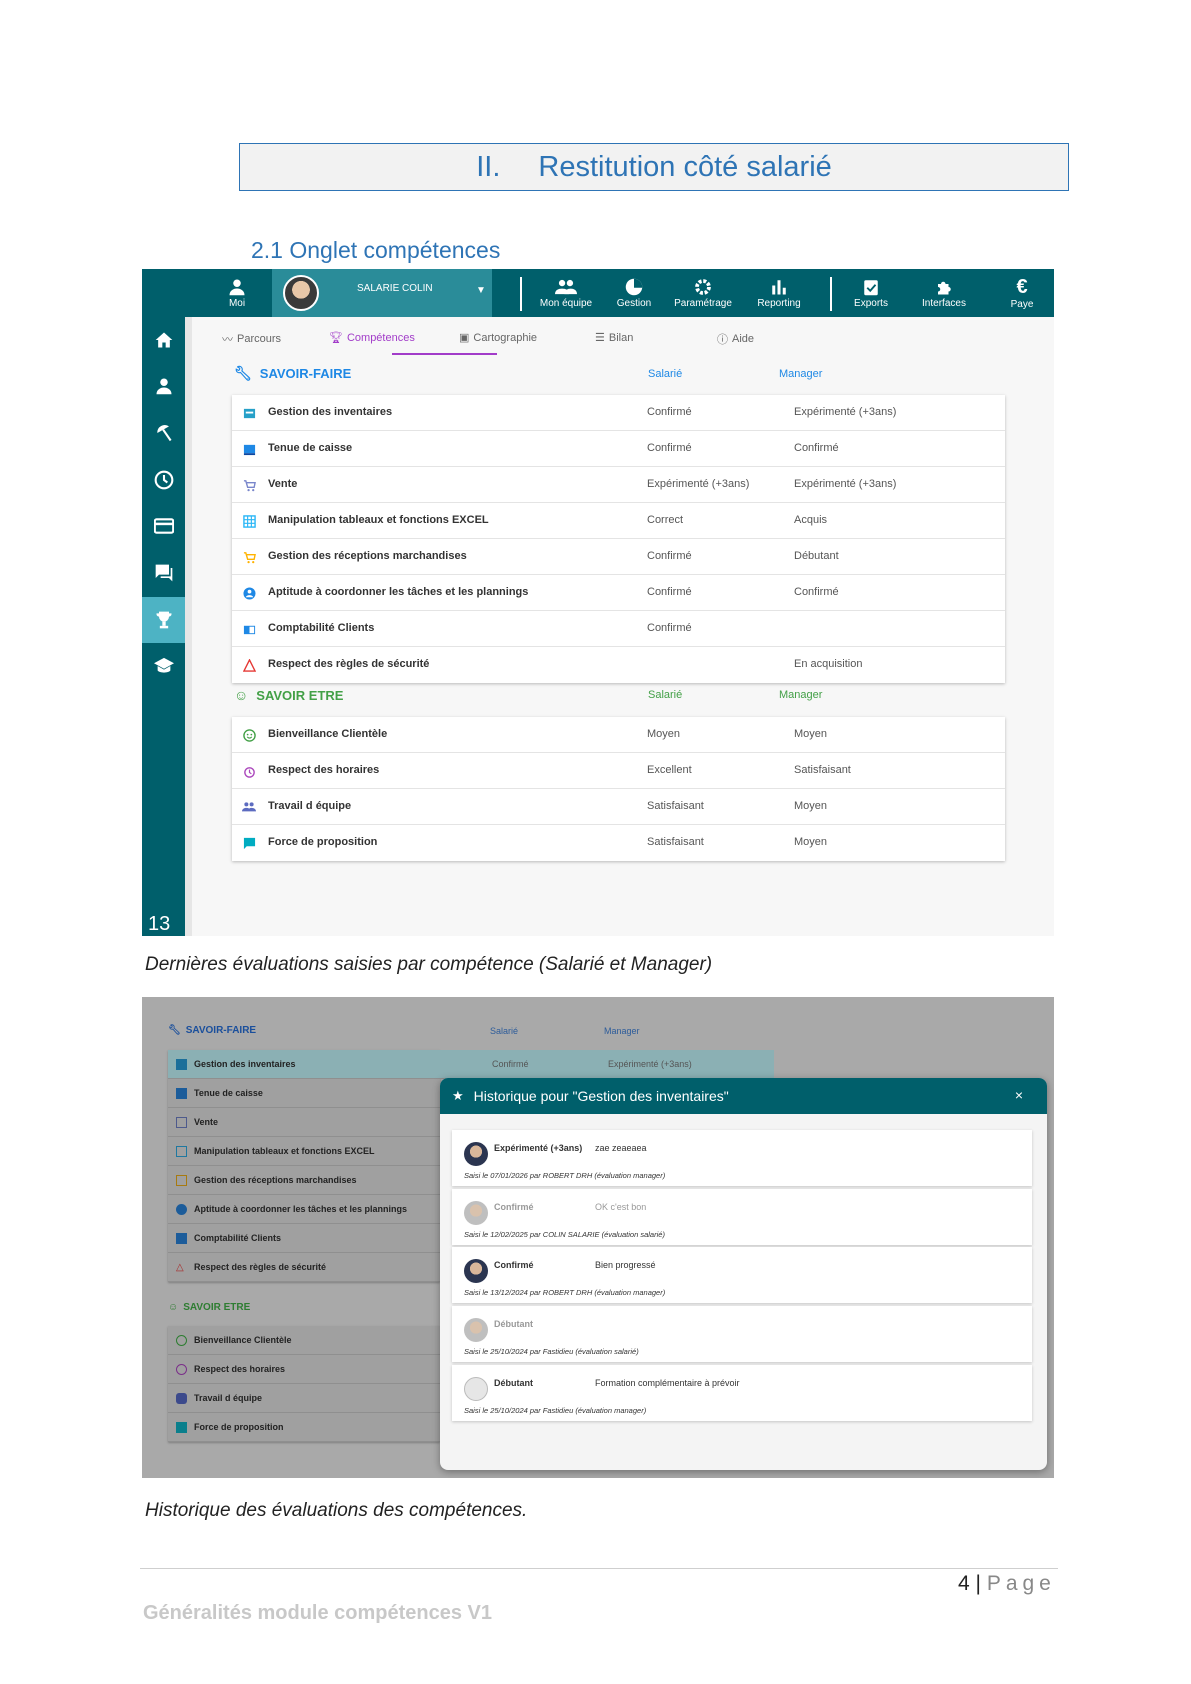 The width and height of the screenshot is (1191, 1684). I want to click on trophy-icon, so click(163, 620).